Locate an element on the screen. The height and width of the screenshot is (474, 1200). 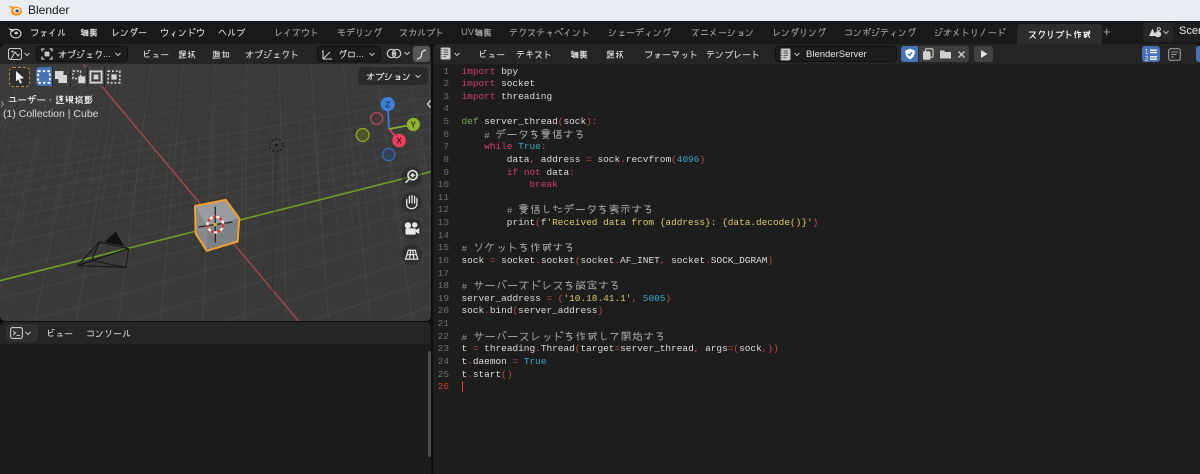
svg-text: Z is located at coordinates (387, 104).